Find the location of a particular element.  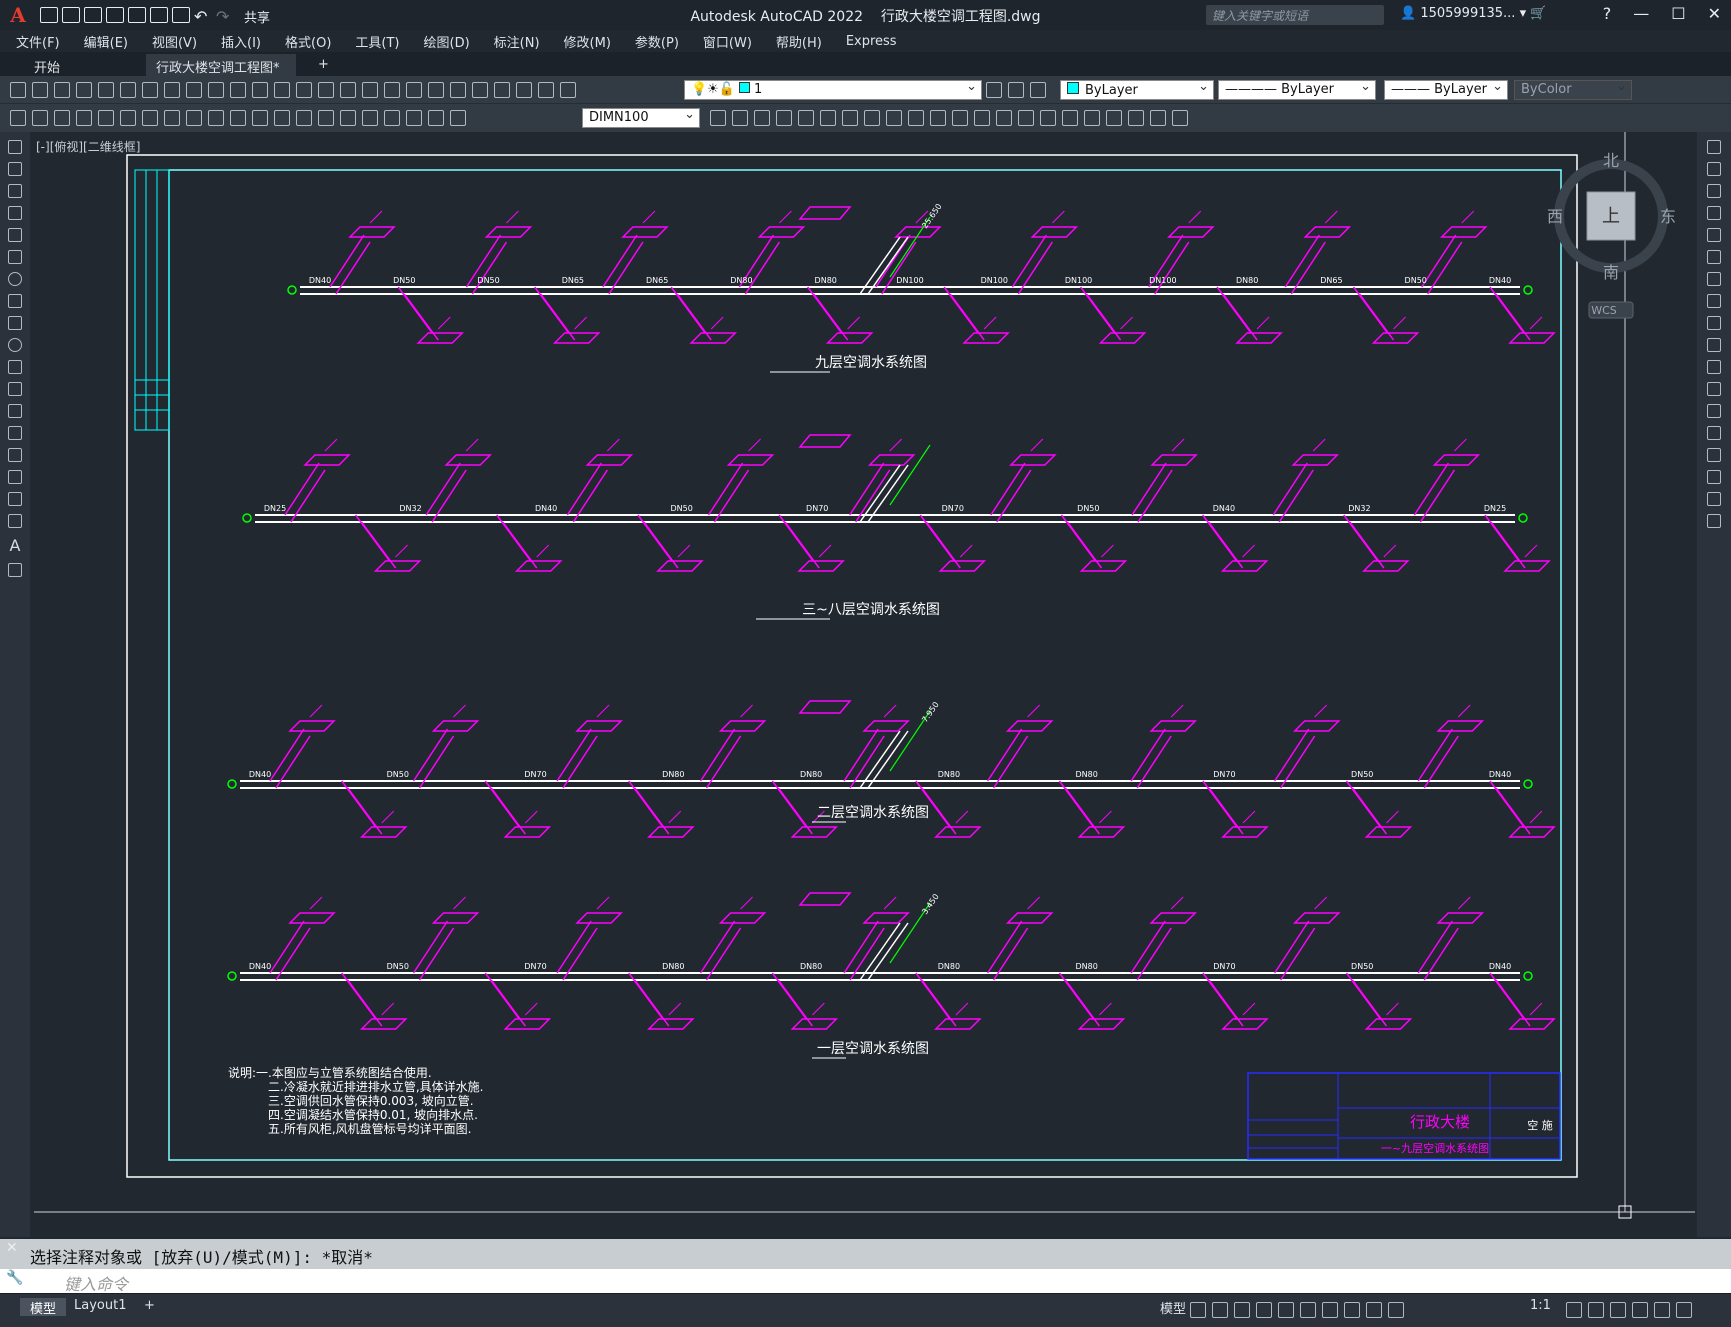

jogged-linear-icon is located at coordinates (370, 118).